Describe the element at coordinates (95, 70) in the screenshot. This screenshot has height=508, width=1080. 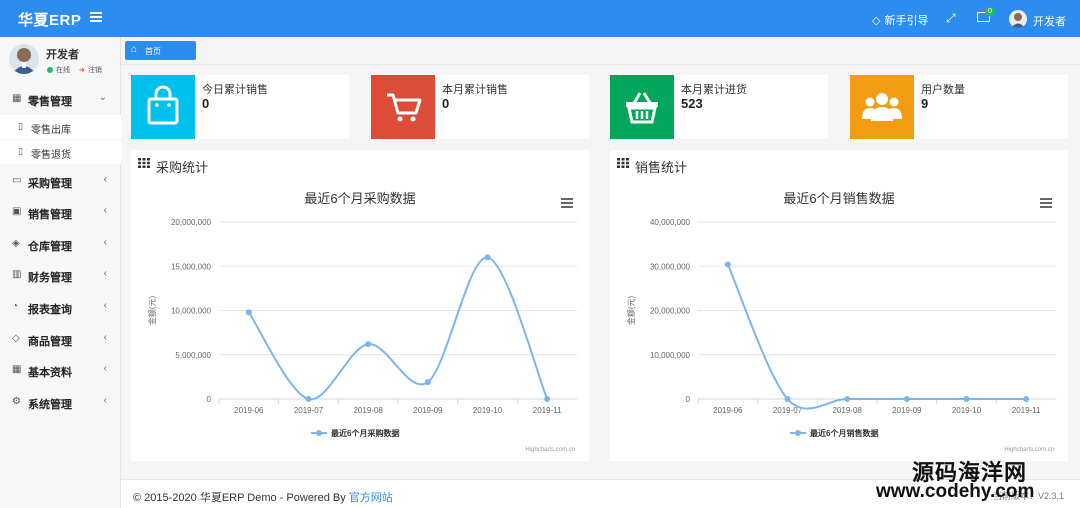
I see `logout-link: 注销` at that location.